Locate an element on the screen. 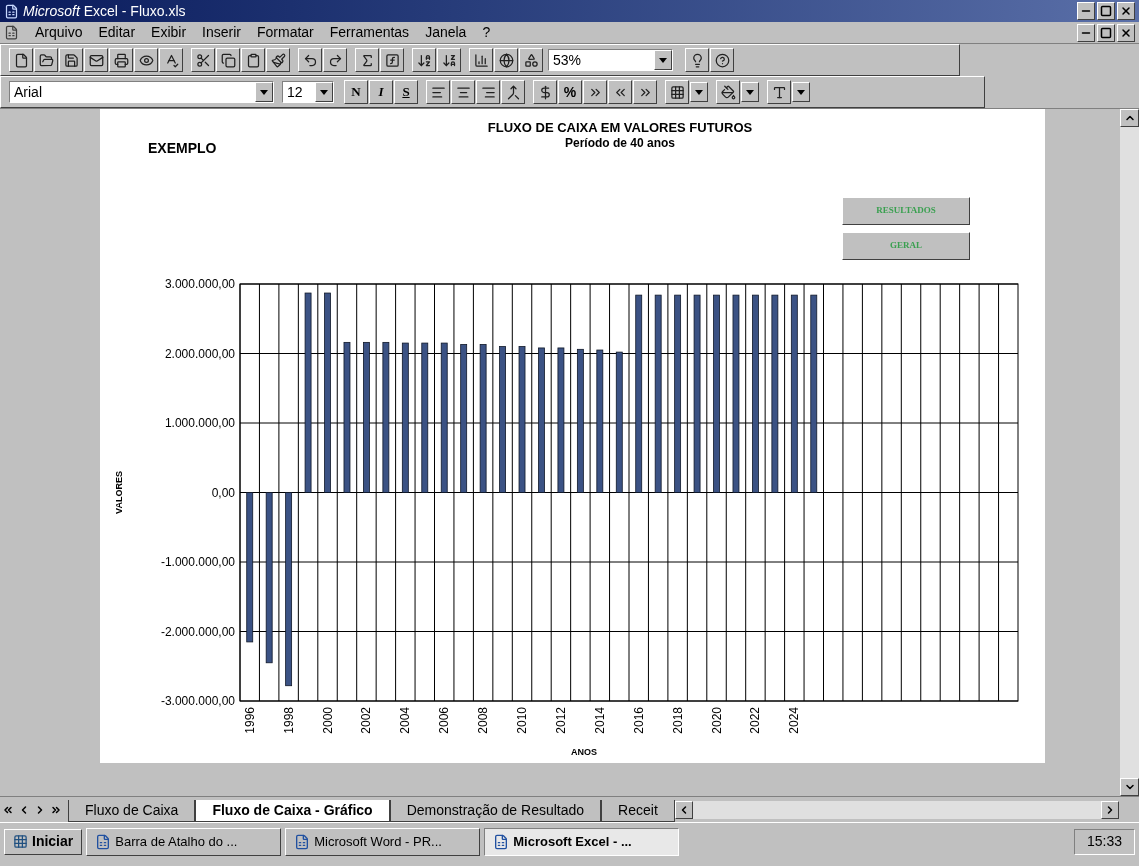  brush-icon is located at coordinates (278, 60).